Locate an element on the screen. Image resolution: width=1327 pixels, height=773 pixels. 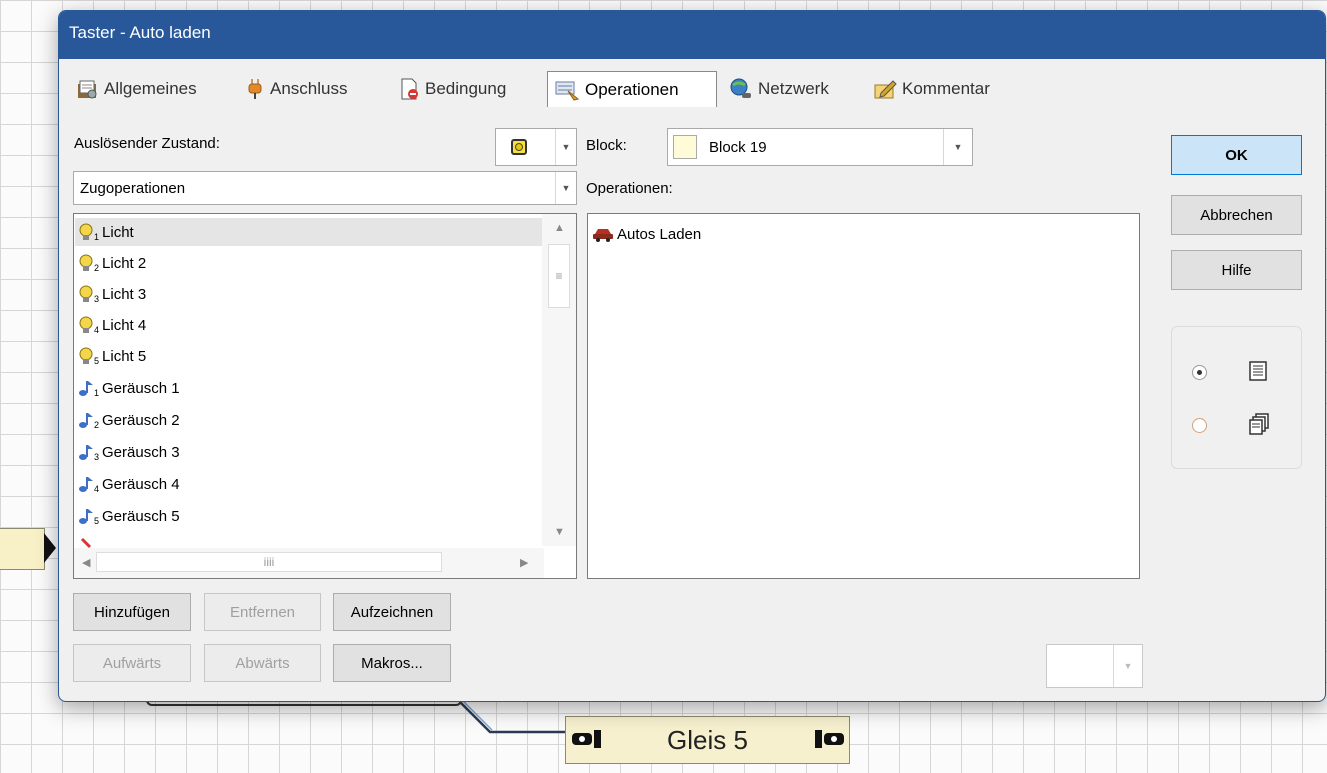
remove-button: Entfernen is located at coordinates (262, 612).